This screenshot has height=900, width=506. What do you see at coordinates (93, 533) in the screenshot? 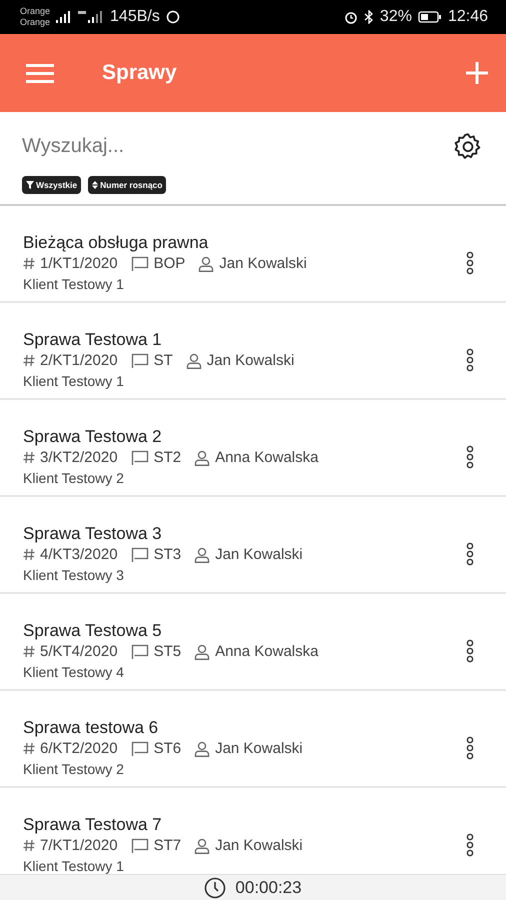
I see `case-title: Sprawa Testowa 3` at bounding box center [93, 533].